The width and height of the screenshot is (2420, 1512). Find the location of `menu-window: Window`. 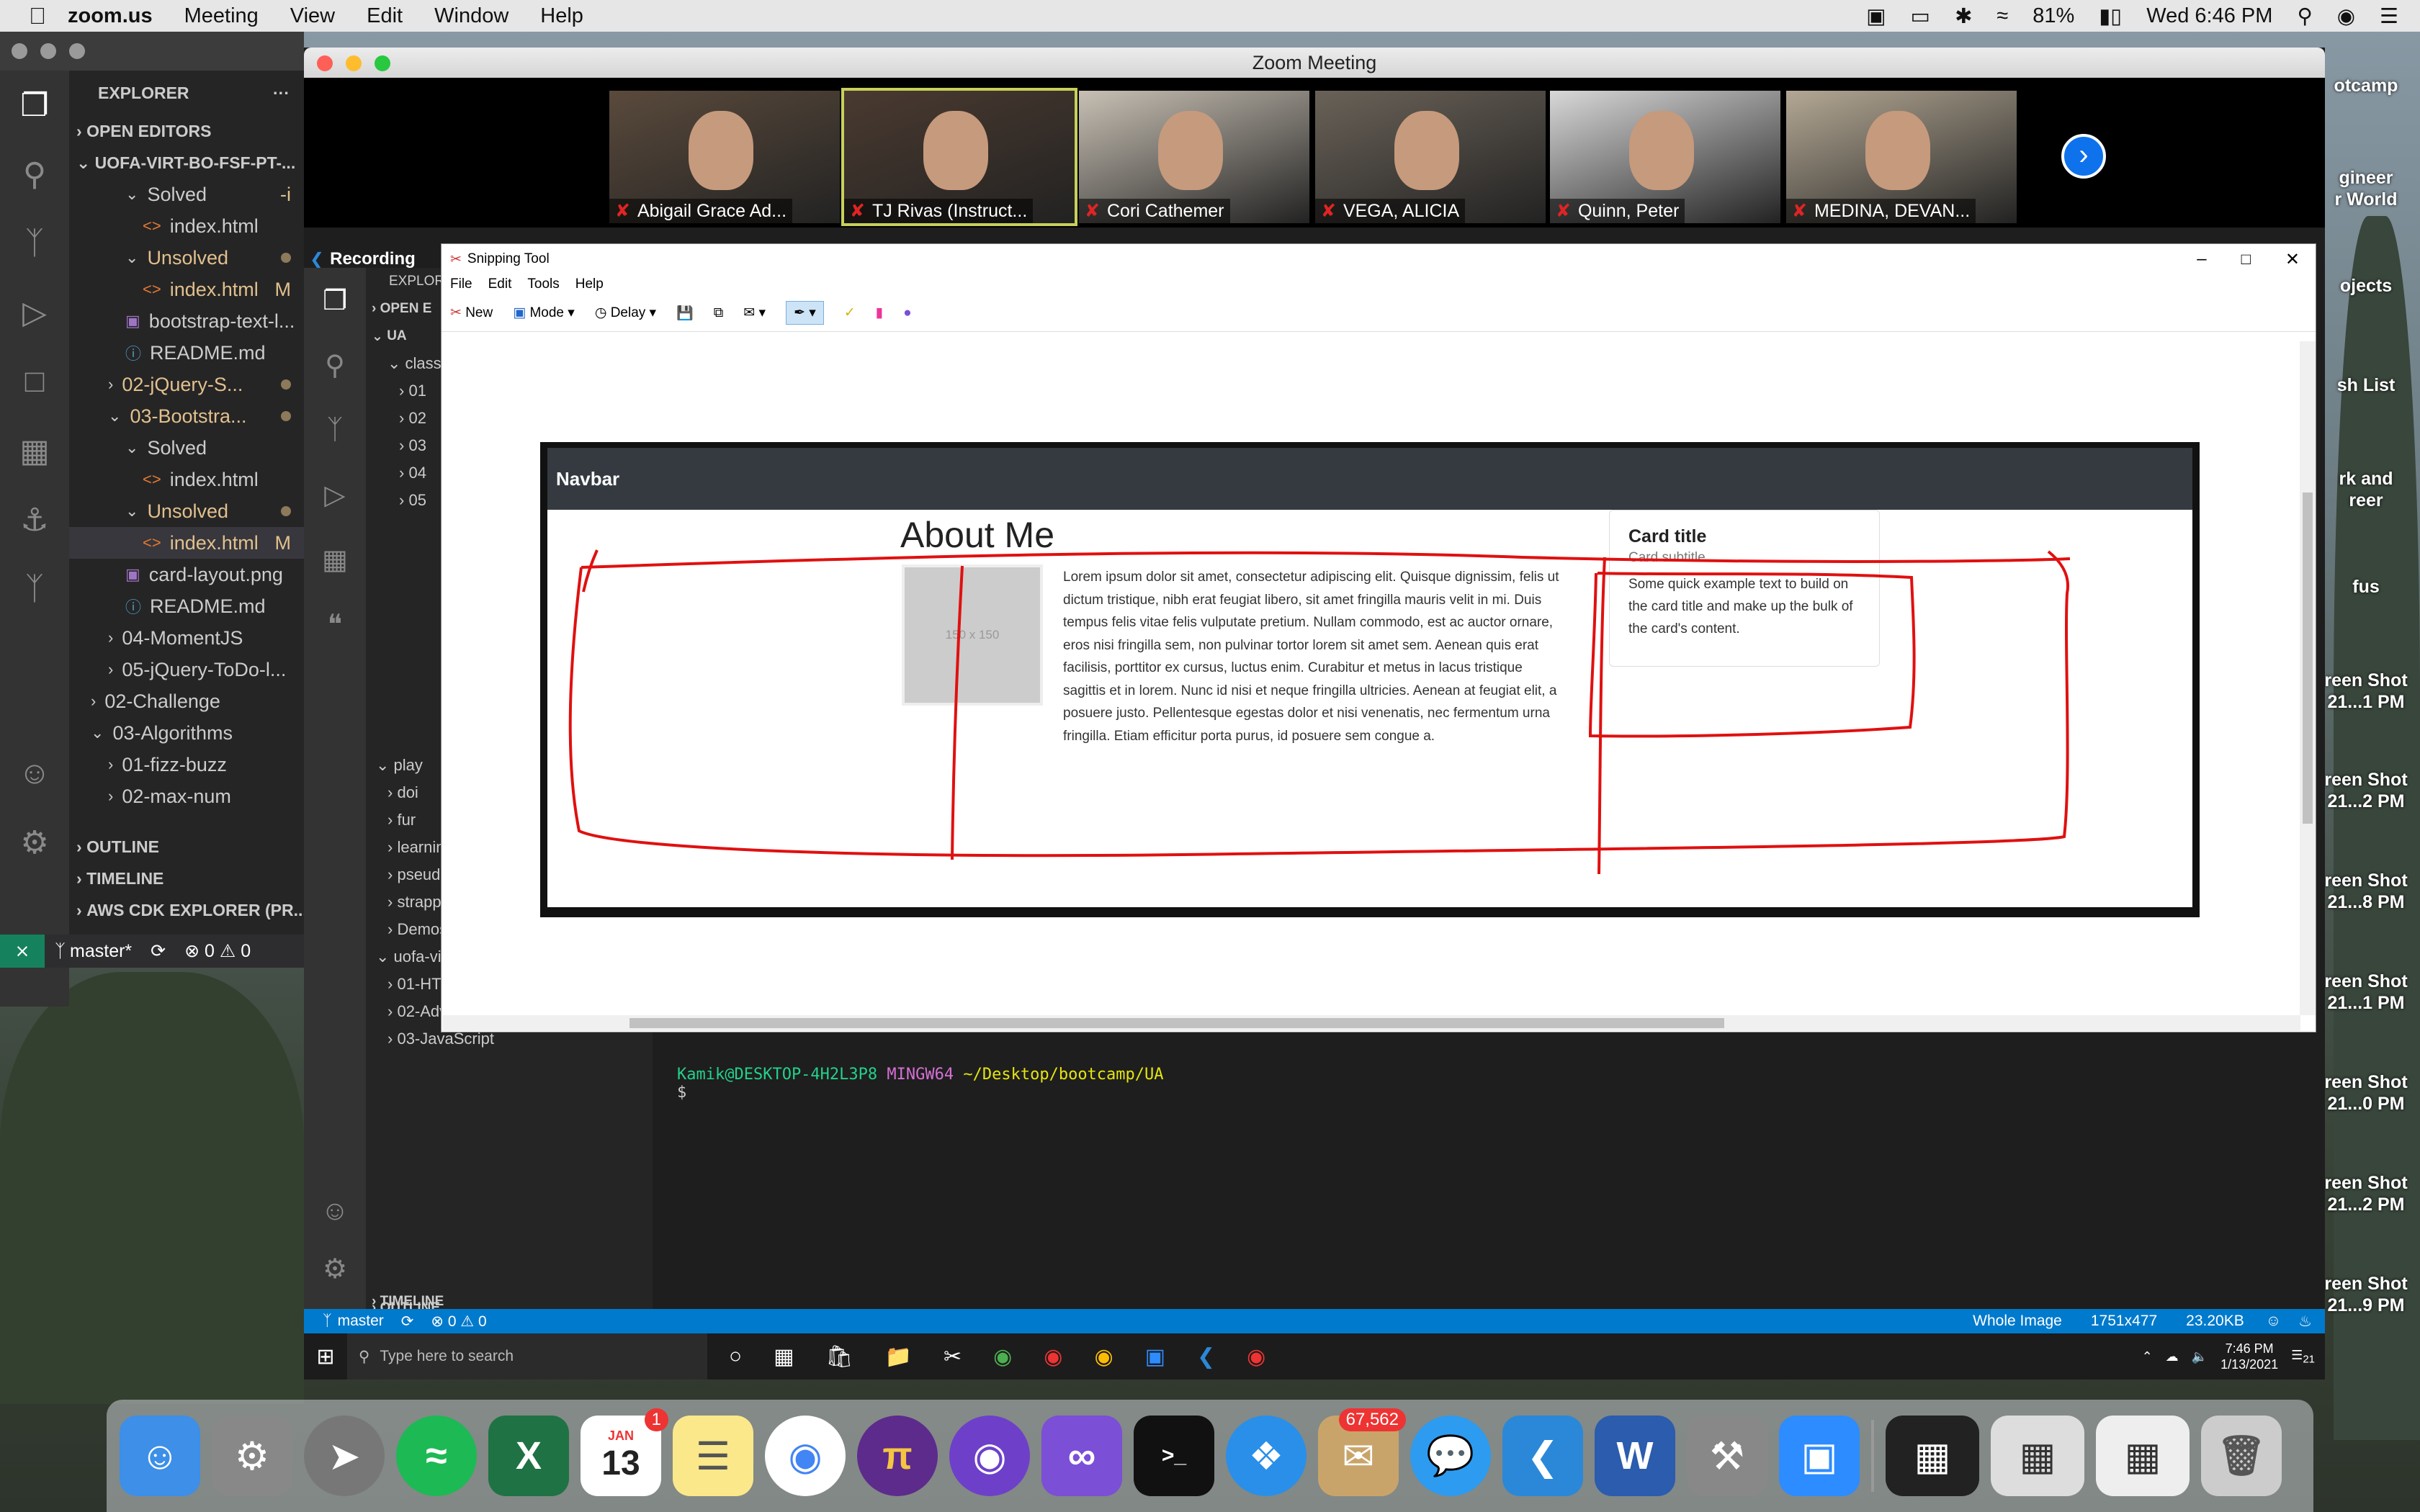

menu-window: Window is located at coordinates (471, 16).